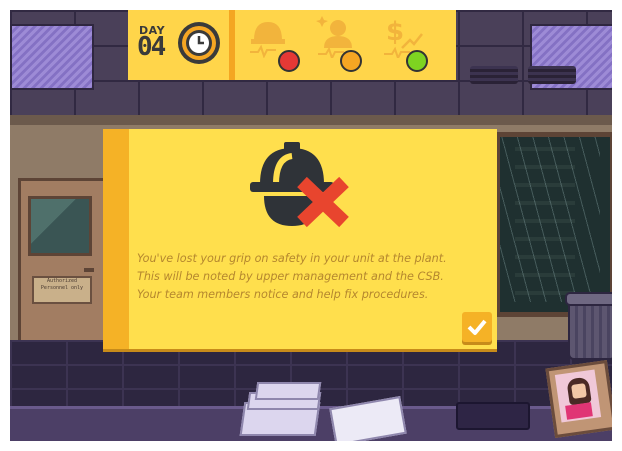 The image size is (622, 451). What do you see at coordinates (550, 219) in the screenshot?
I see `window-rain` at bounding box center [550, 219].